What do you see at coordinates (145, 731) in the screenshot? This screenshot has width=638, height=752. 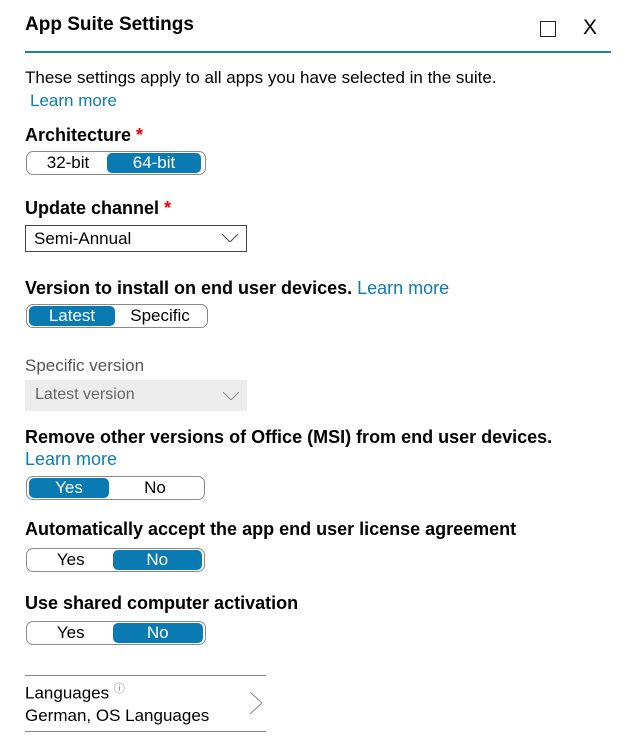 I see `languages-bottom-divider` at bounding box center [145, 731].